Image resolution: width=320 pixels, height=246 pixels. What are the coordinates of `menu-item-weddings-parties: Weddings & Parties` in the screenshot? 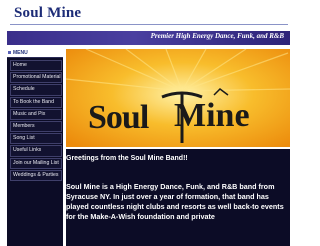 It's located at (36, 175).